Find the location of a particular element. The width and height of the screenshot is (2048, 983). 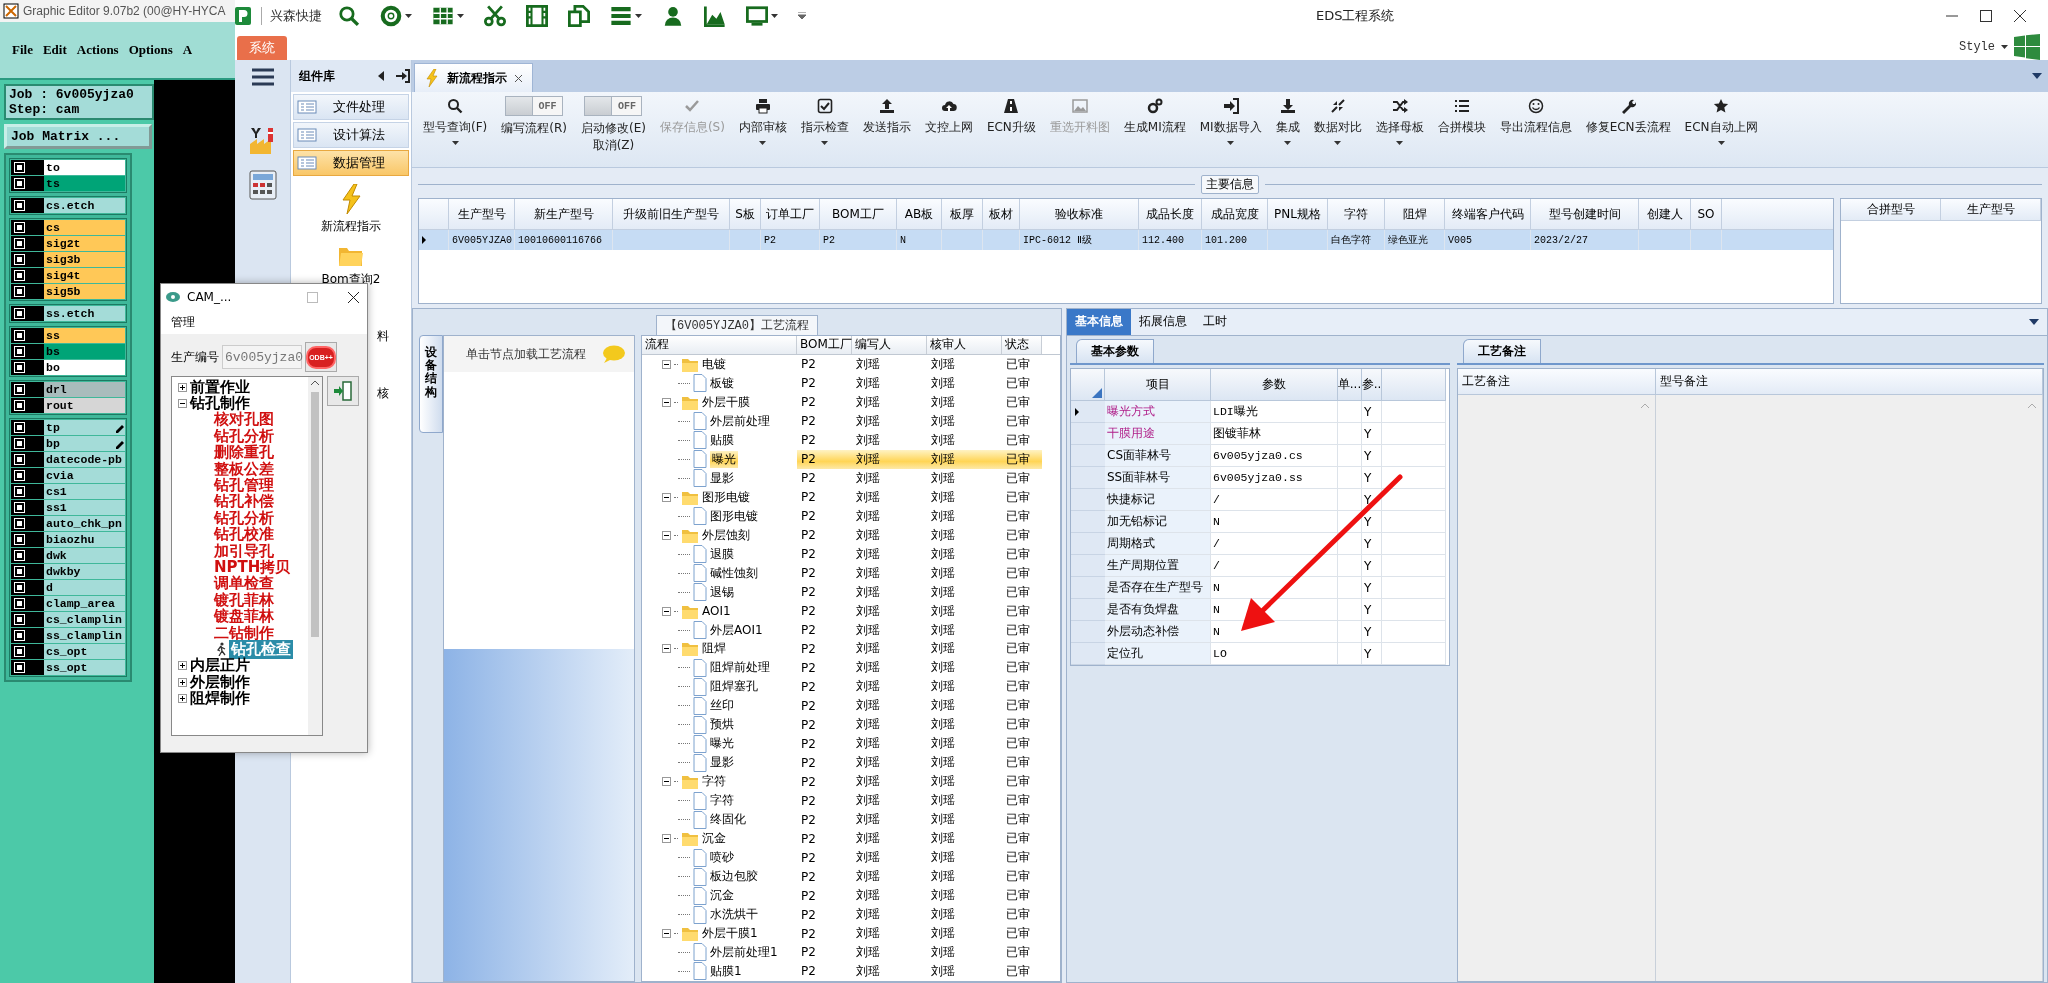

column-header: 订单工厂 is located at coordinates (790, 214).